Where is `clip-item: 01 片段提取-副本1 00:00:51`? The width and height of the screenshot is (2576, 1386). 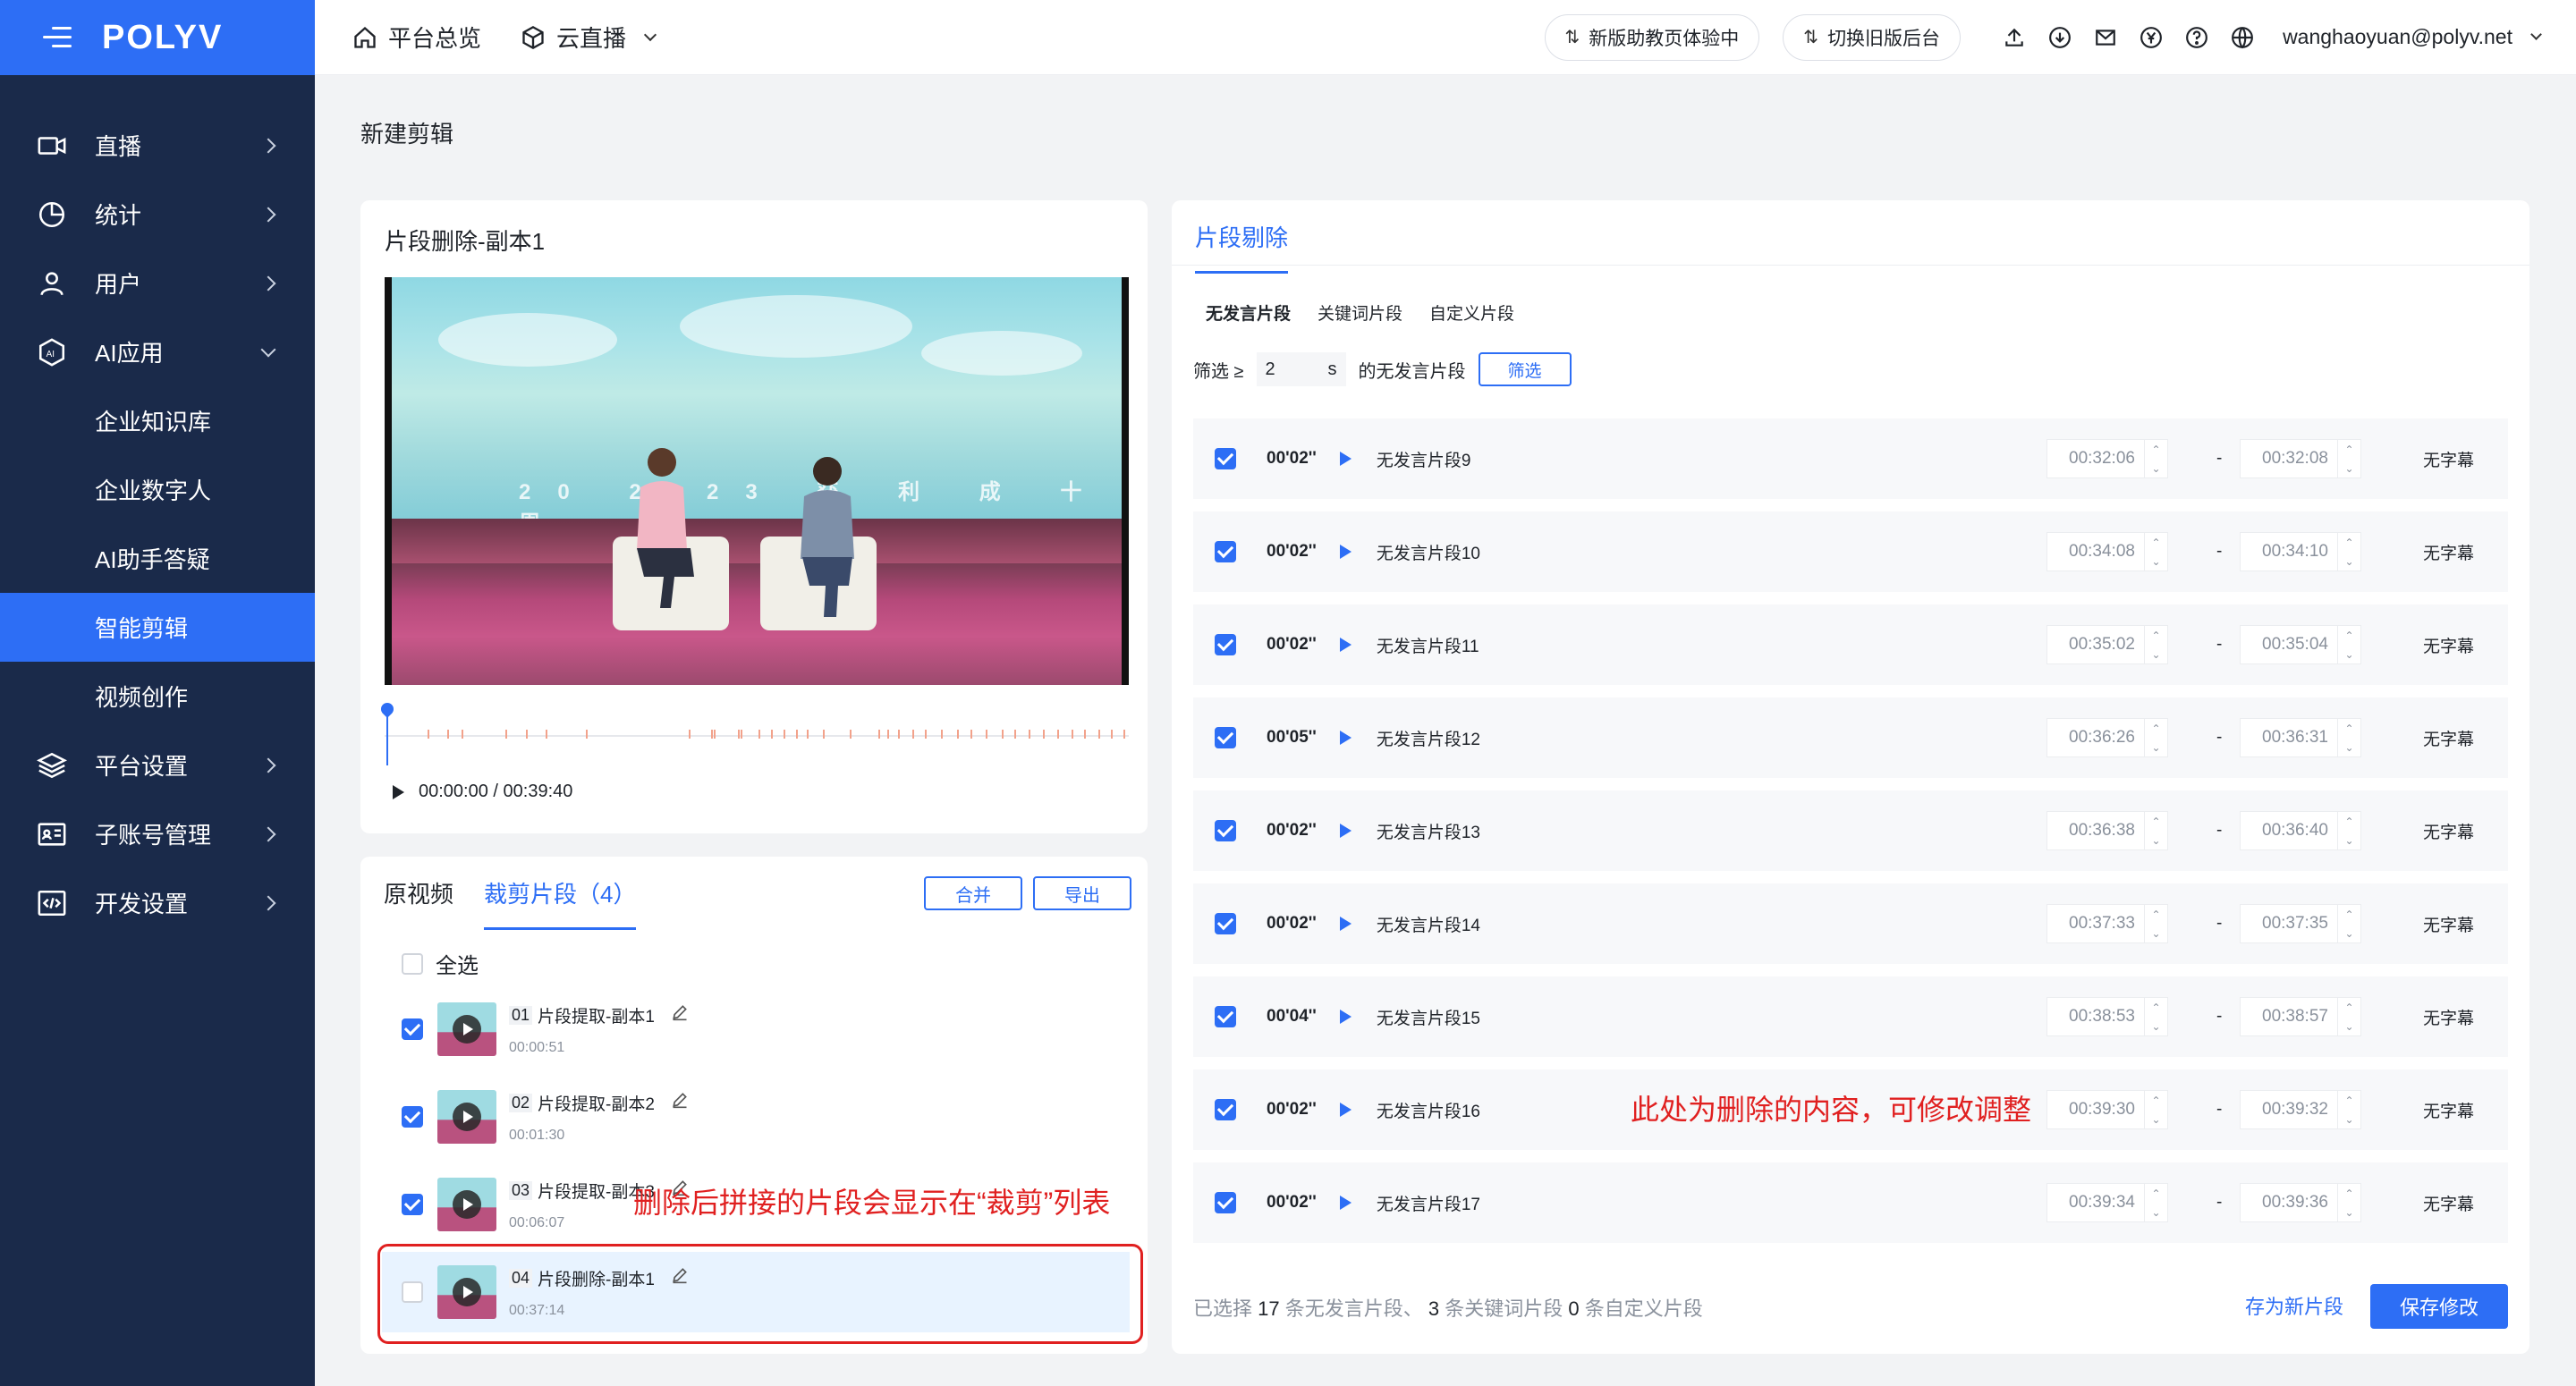
clip-item: 01 片段提取-副本1 00:00:51 is located at coordinates (756, 1029).